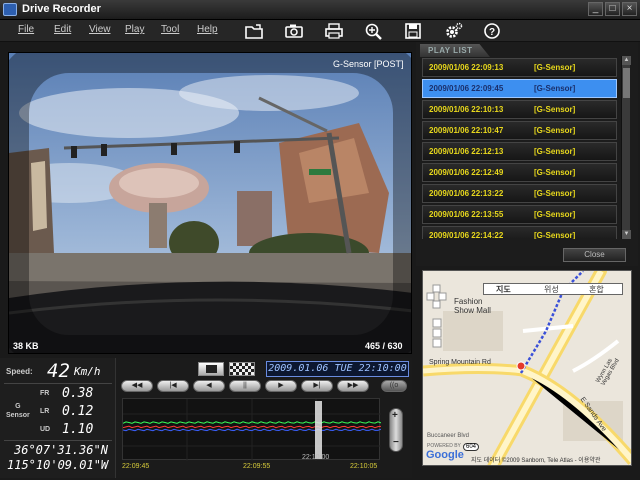  Describe the element at coordinates (466, 193) in the screenshot. I see `playlist-item-time: 2009/01/06 22:13:22` at that location.